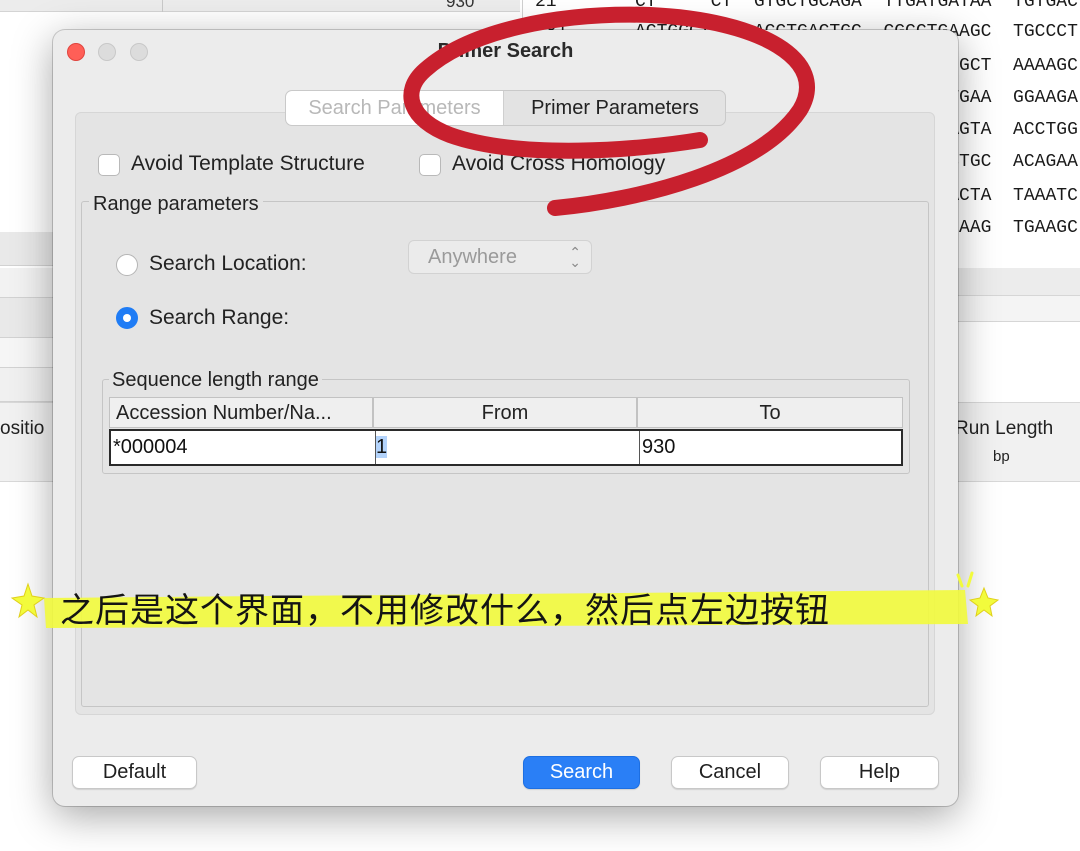 This screenshot has width=1080, height=851. I want to click on chevron-updown-icon: ⌃ ⌄, so click(575, 257).